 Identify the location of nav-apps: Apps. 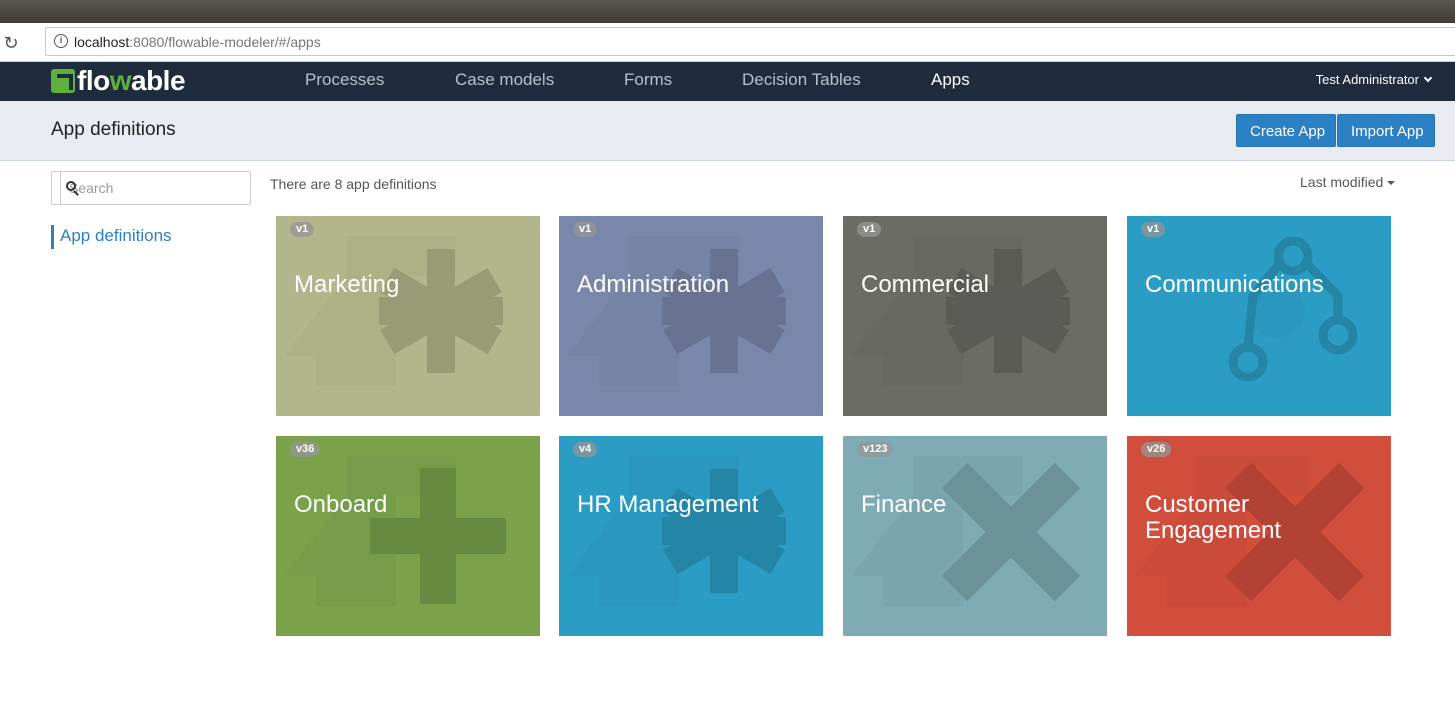
(950, 85).